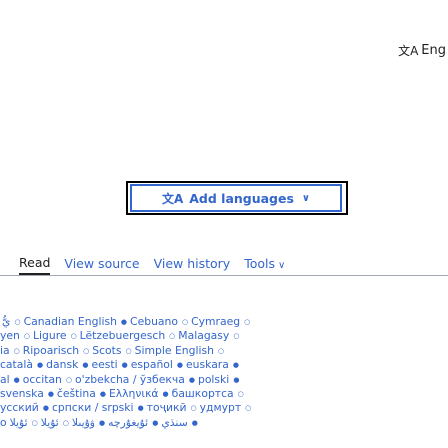  What do you see at coordinates (130, 379) in the screenshot?
I see `language-link: o'zbekcha / ўзбекча` at bounding box center [130, 379].